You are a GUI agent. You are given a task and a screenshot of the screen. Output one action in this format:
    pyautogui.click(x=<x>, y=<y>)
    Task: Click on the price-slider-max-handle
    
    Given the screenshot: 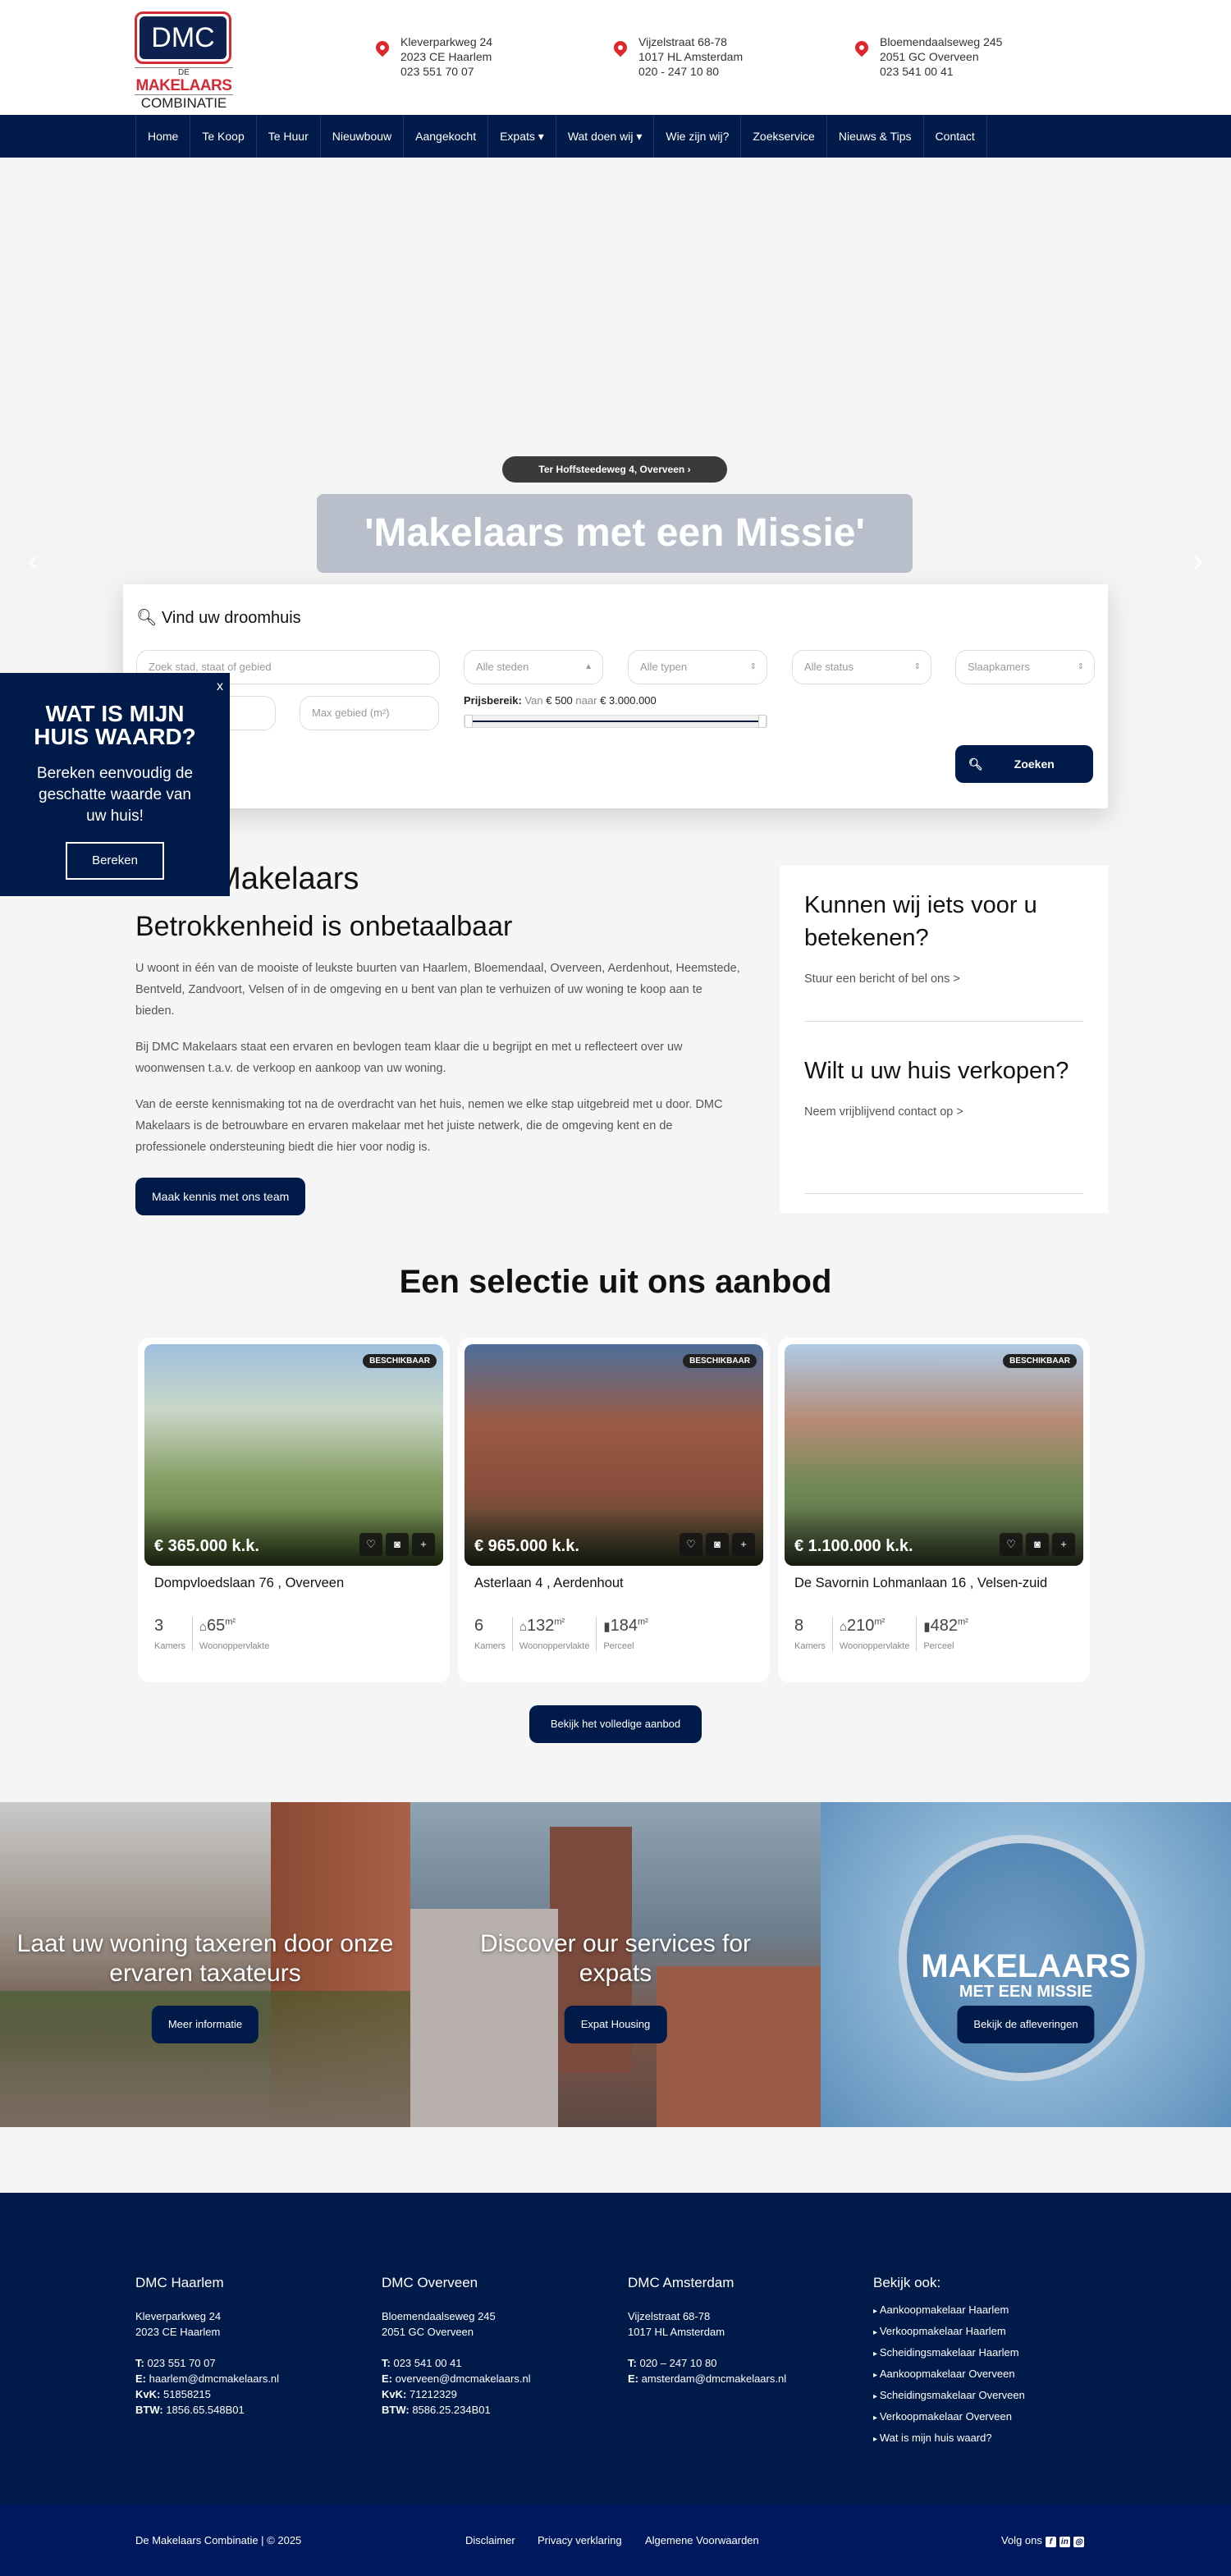 What is the action you would take?
    pyautogui.click(x=762, y=721)
    